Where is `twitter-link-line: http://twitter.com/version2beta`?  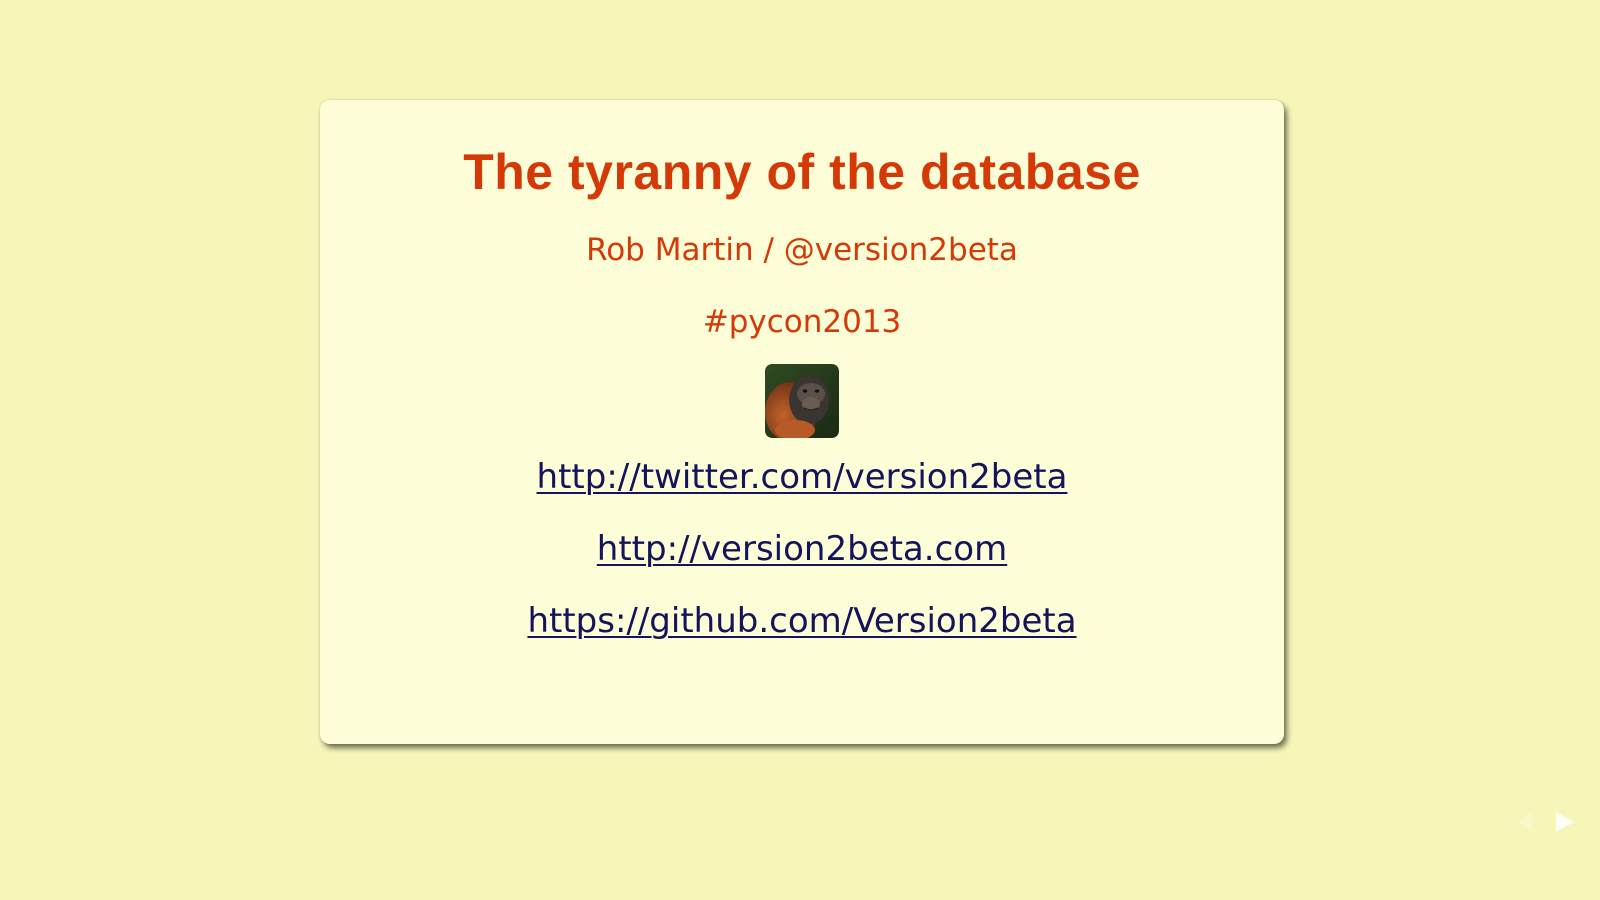
twitter-link-line: http://twitter.com/version2beta is located at coordinates (802, 477).